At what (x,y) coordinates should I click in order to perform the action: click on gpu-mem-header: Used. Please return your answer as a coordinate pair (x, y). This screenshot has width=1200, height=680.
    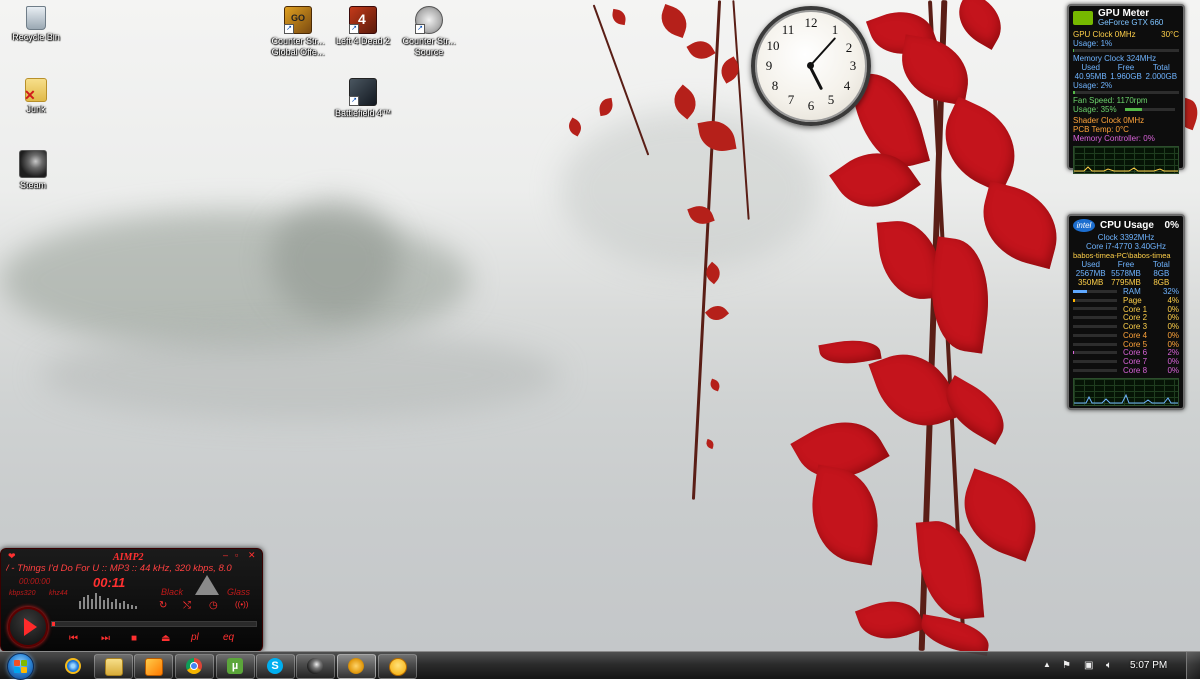
    Looking at the image, I should click on (1090, 67).